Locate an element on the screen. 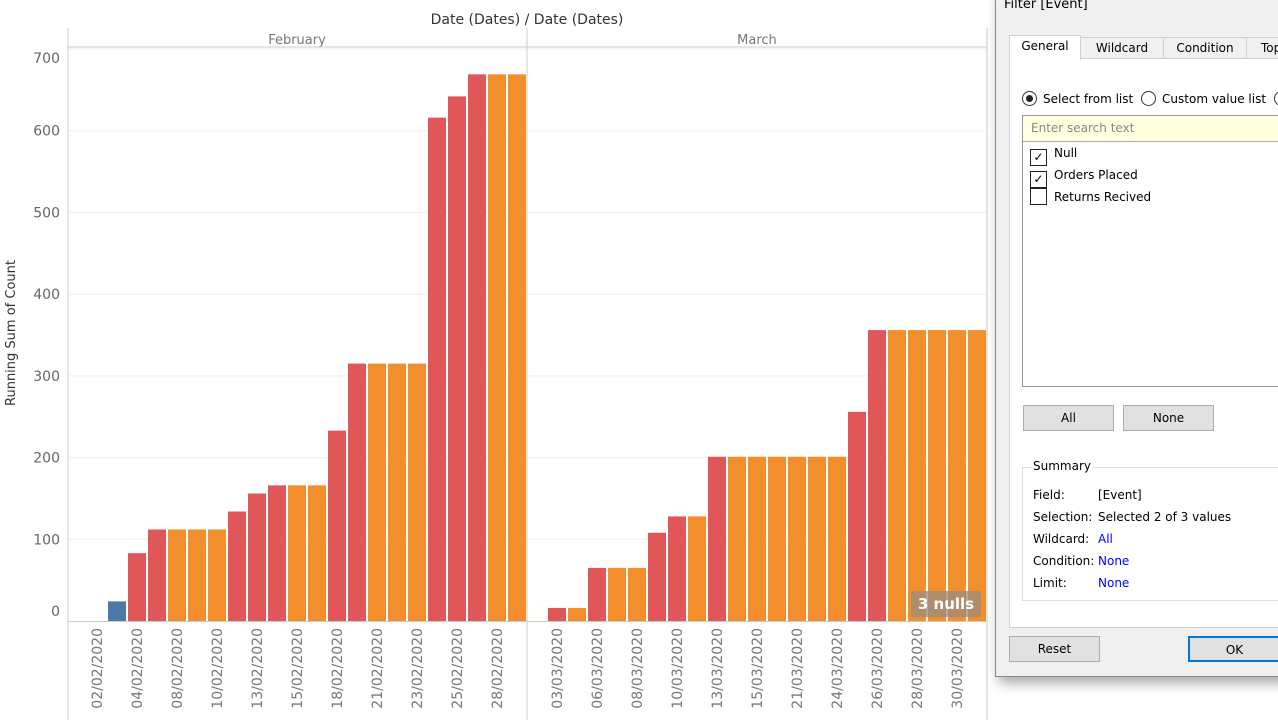 Image resolution: width=1278 pixels, height=728 pixels. search-input: Enter search text is located at coordinates (1150, 129).